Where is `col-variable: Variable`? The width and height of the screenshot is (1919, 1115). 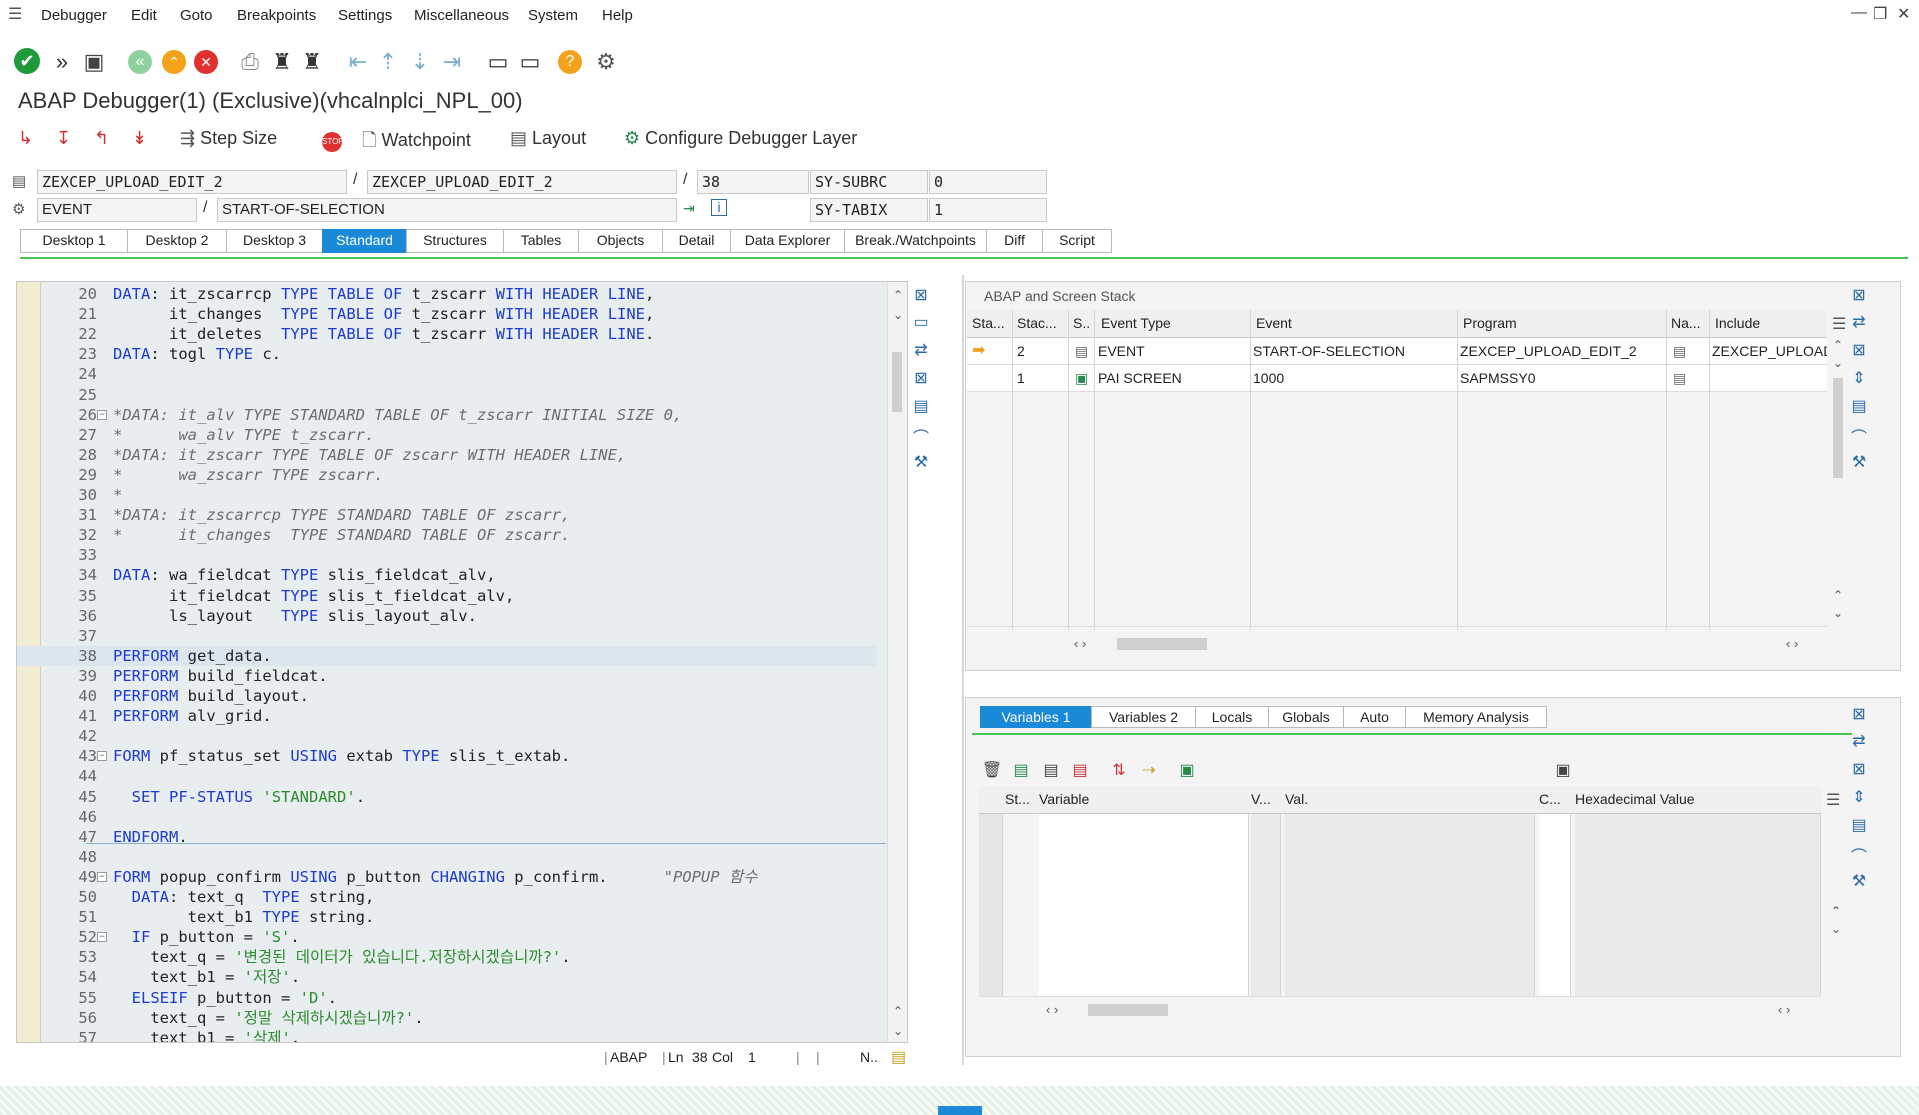
col-variable: Variable is located at coordinates (1119, 799).